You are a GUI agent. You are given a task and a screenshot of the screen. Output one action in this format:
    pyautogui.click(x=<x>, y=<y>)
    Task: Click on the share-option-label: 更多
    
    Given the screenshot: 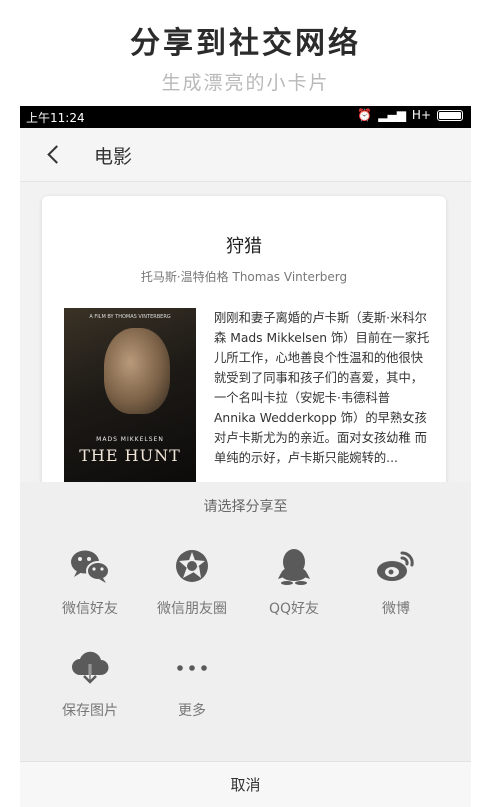 What is the action you would take?
    pyautogui.click(x=192, y=711)
    